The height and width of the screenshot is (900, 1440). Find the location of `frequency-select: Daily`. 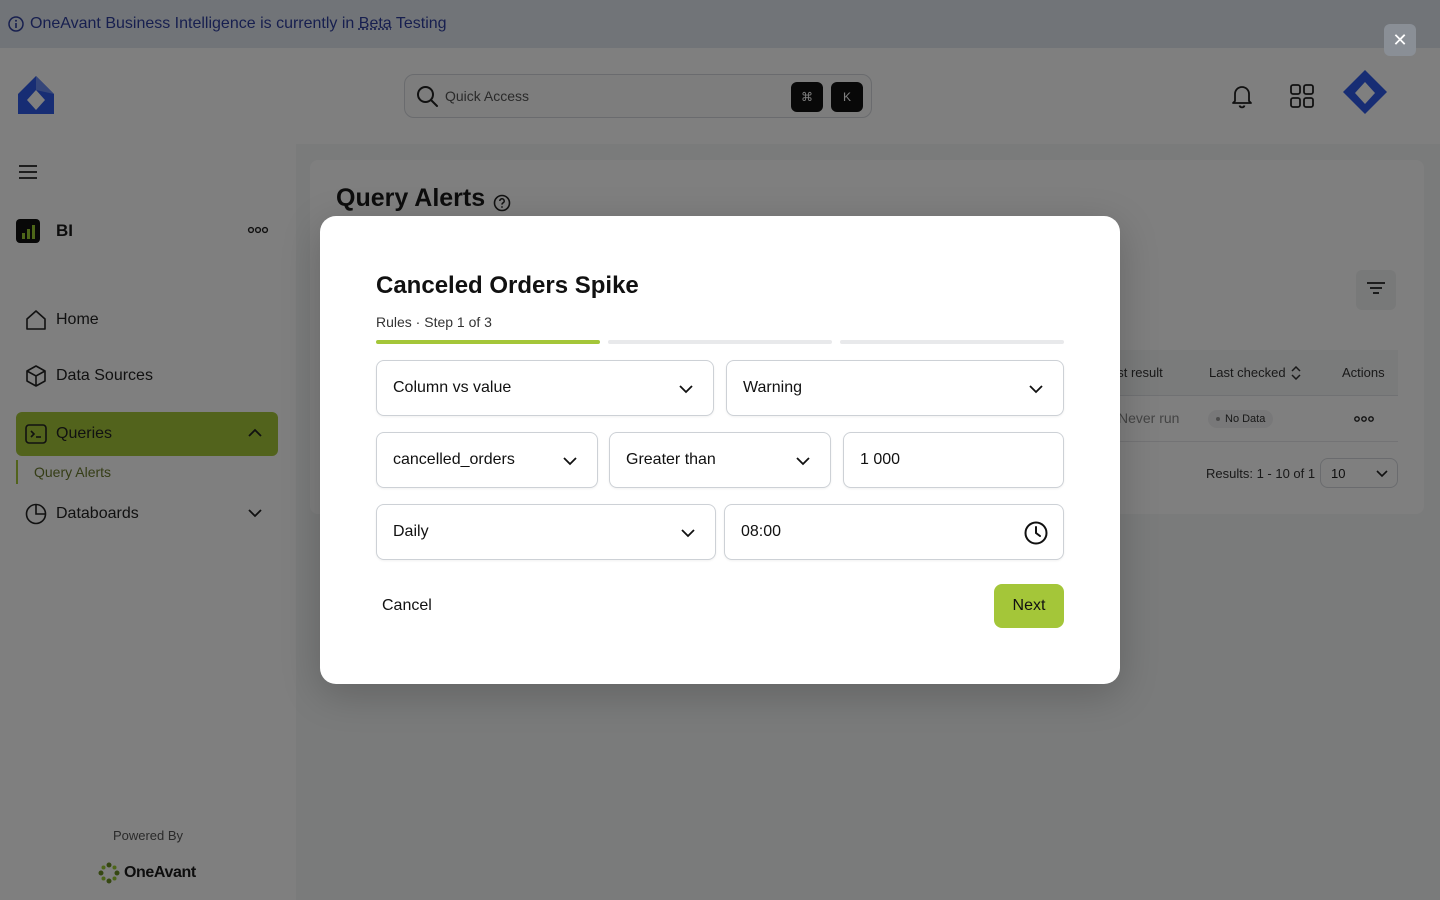

frequency-select: Daily is located at coordinates (546, 532).